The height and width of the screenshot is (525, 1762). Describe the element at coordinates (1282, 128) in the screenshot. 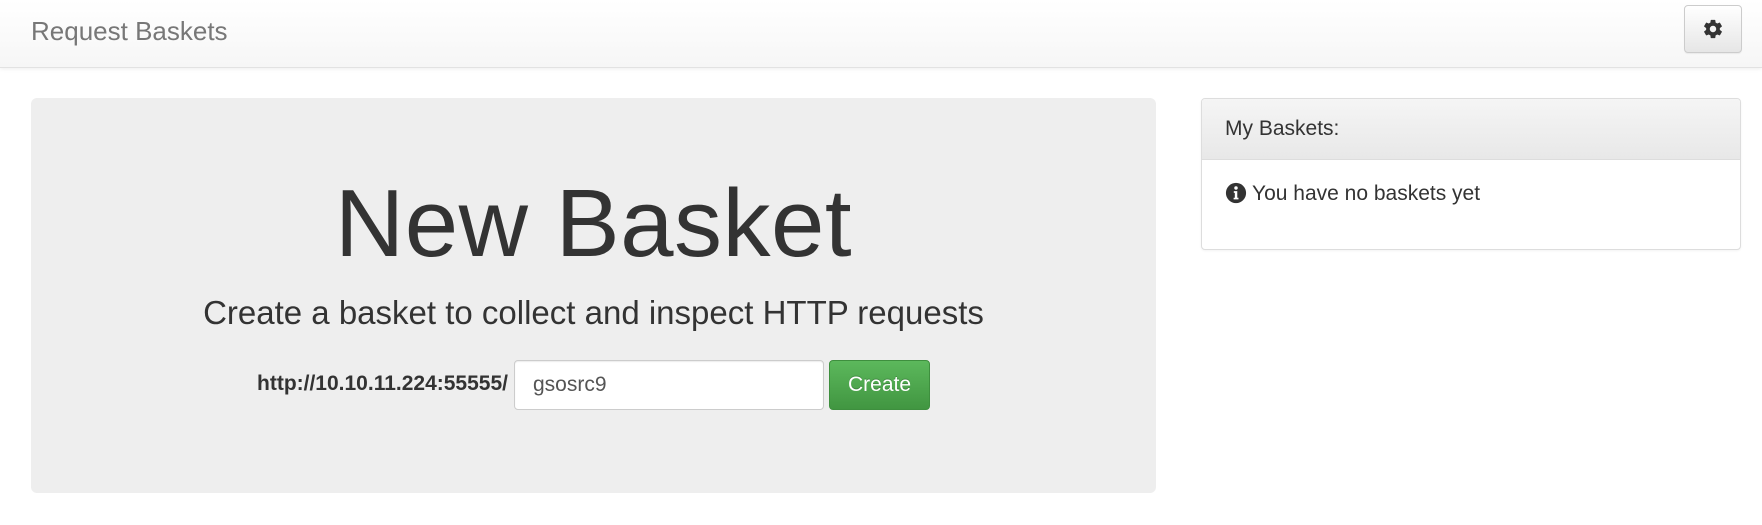

I see `my-baskets-title: My Baskets:` at that location.